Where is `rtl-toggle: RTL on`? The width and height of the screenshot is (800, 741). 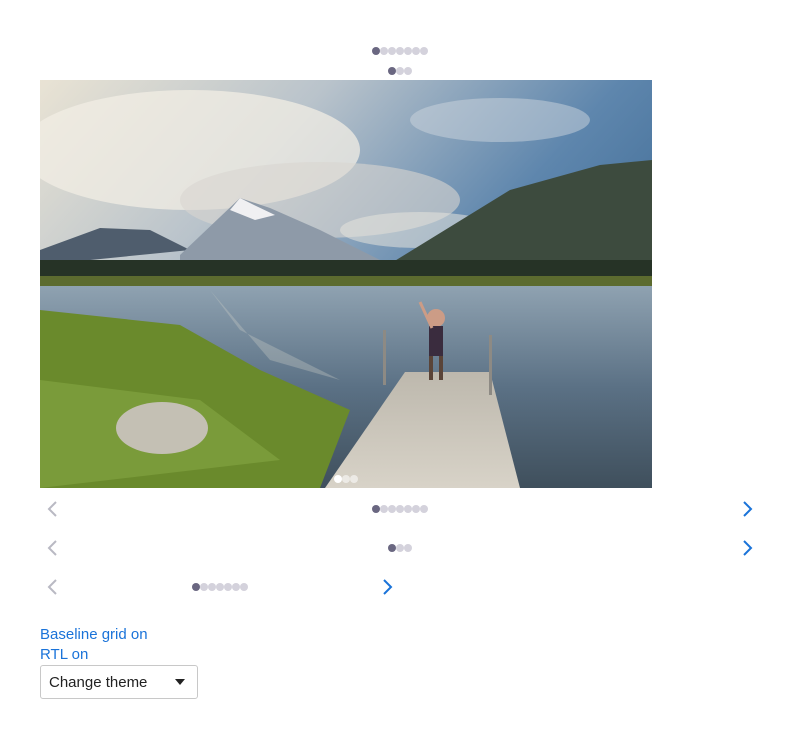 rtl-toggle: RTL on is located at coordinates (64, 655).